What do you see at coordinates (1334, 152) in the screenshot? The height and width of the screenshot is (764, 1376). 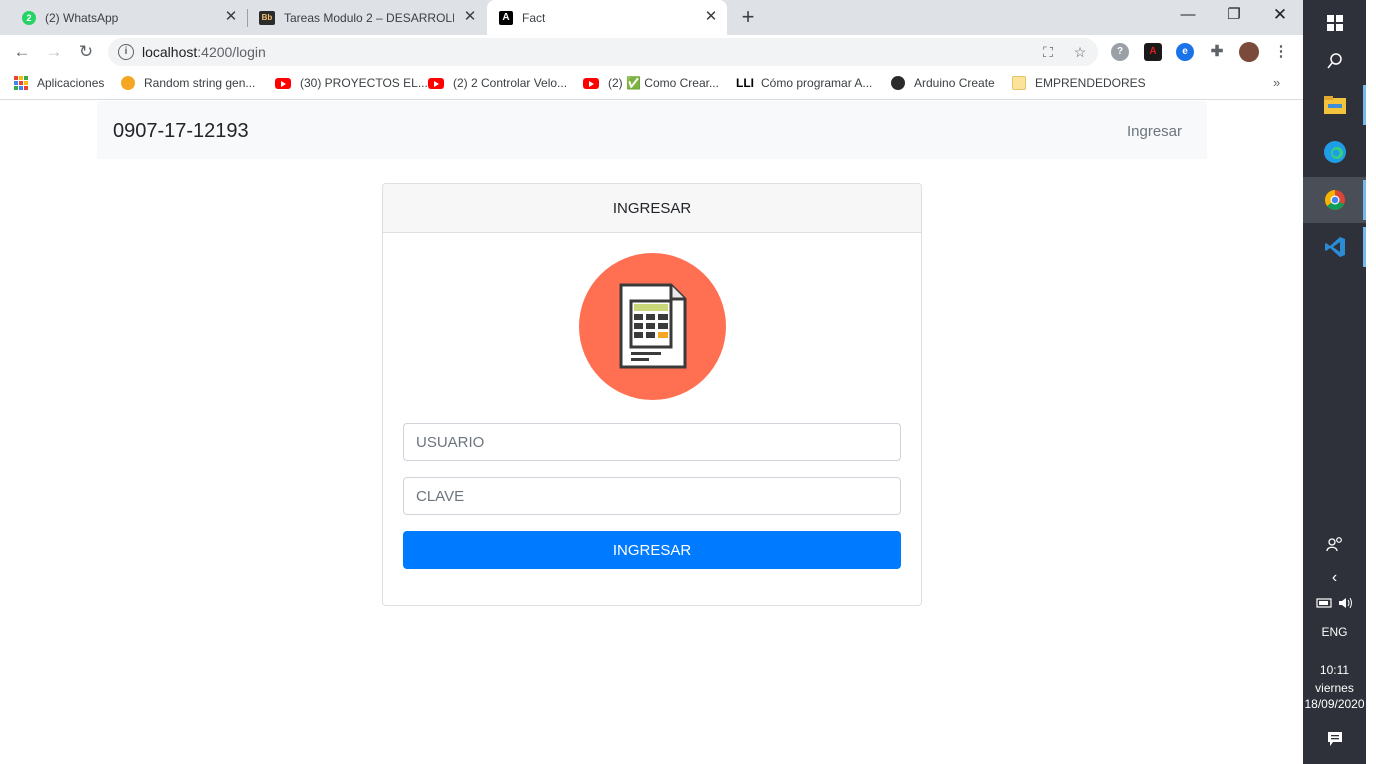 I see `edge-icon` at bounding box center [1334, 152].